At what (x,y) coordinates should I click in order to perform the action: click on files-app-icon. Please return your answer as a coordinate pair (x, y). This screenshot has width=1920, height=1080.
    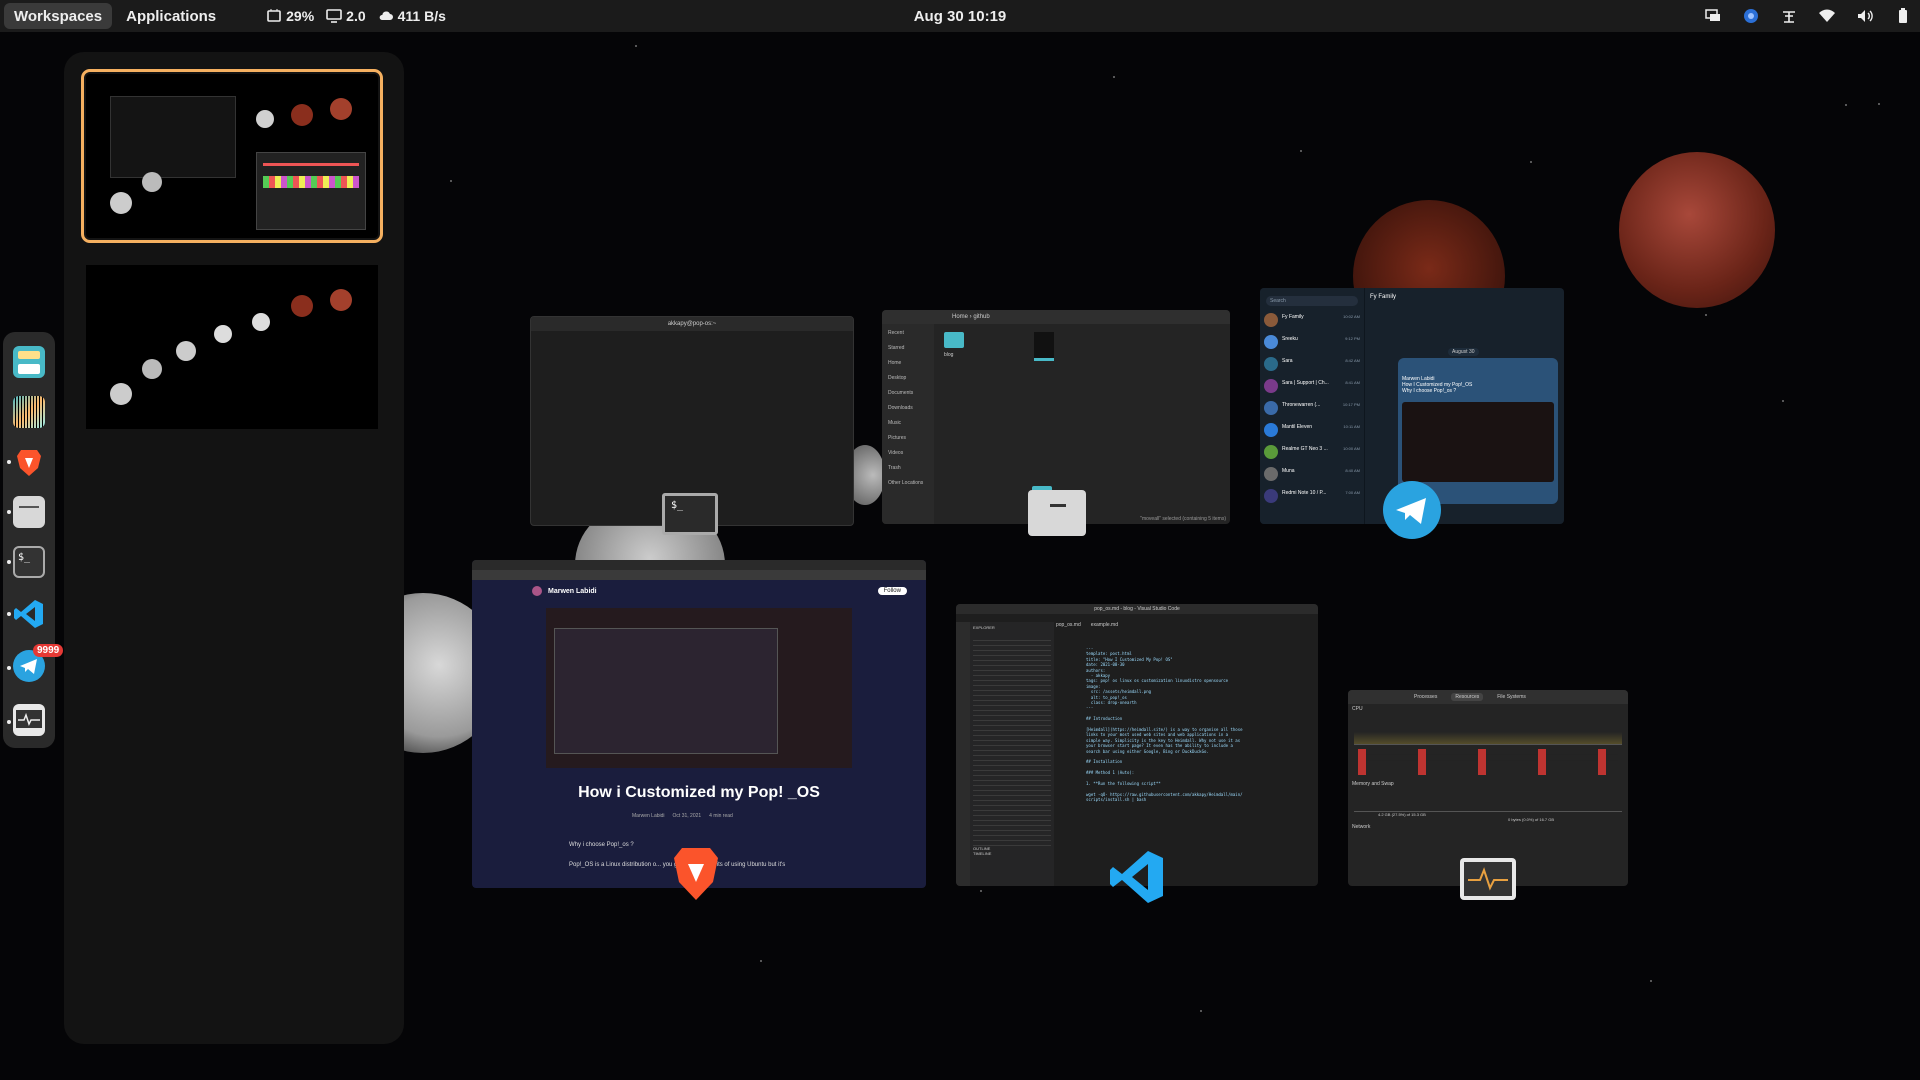
    Looking at the image, I should click on (1057, 511).